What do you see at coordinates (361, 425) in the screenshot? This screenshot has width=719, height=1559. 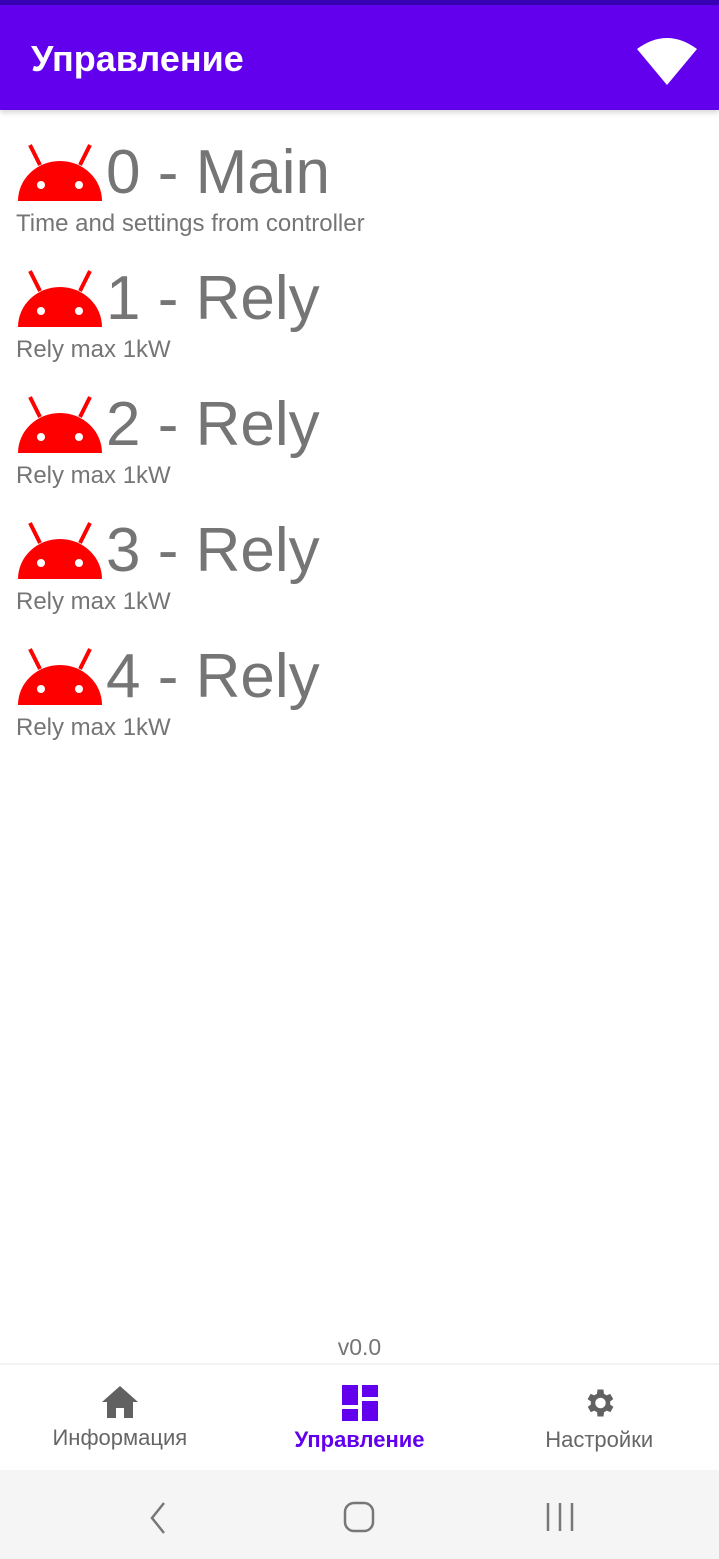 I see `item-header: 2 - Rely` at bounding box center [361, 425].